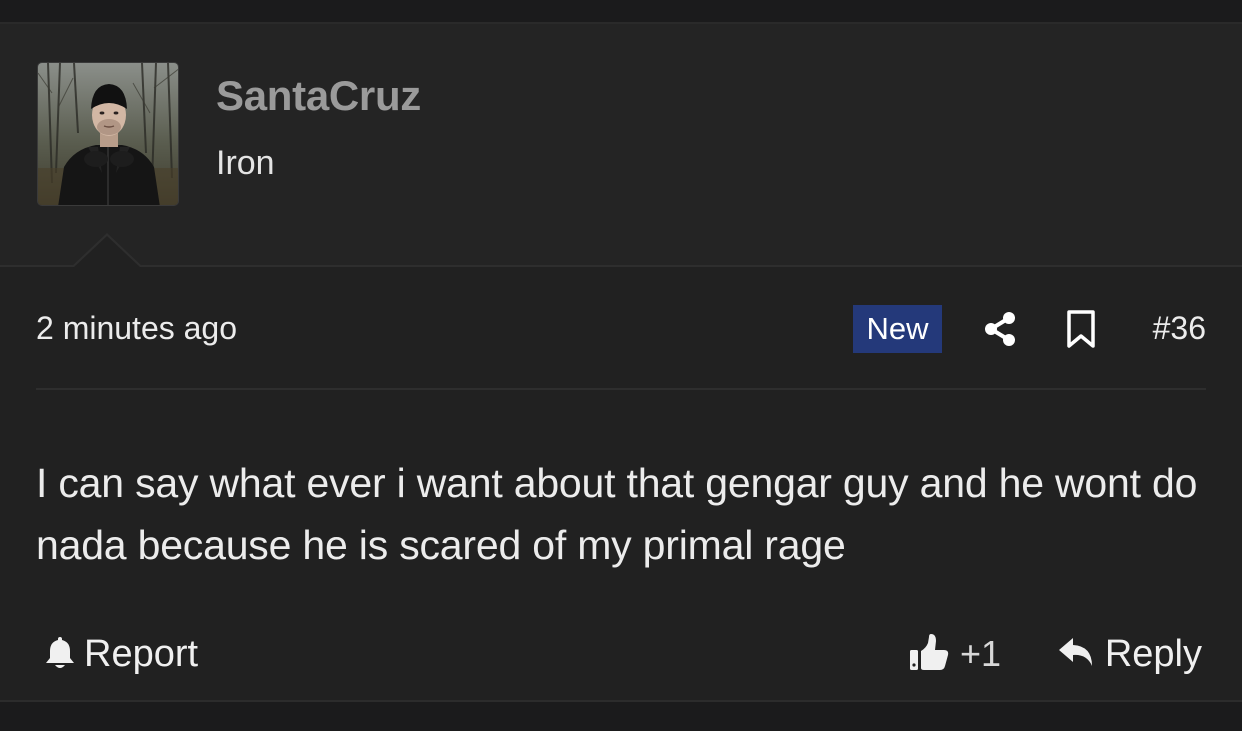 The image size is (1242, 731). I want to click on post-author-rank: Iron, so click(245, 163).